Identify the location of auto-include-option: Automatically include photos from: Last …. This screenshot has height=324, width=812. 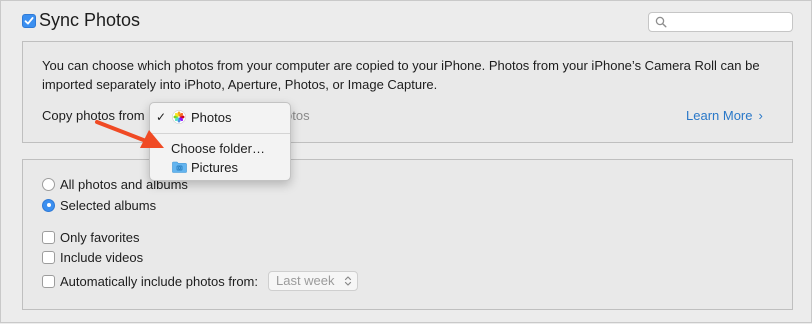
(200, 281).